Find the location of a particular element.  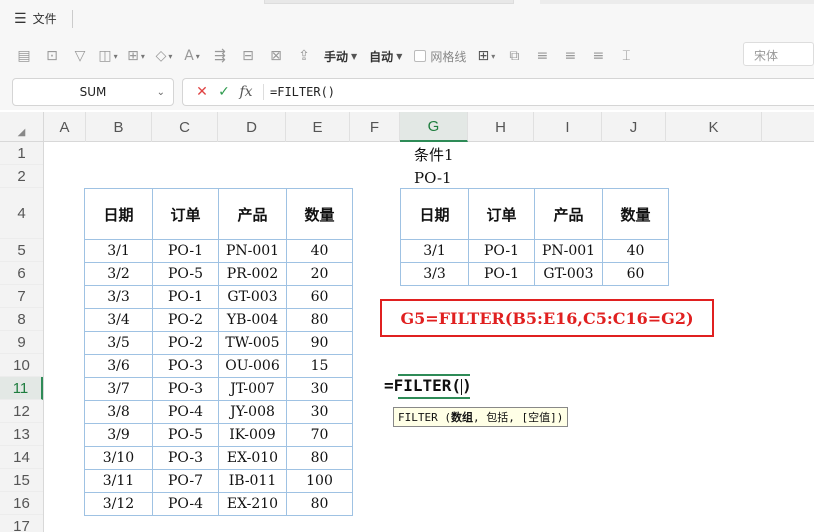

table-cell: 3/12 is located at coordinates (118, 504).